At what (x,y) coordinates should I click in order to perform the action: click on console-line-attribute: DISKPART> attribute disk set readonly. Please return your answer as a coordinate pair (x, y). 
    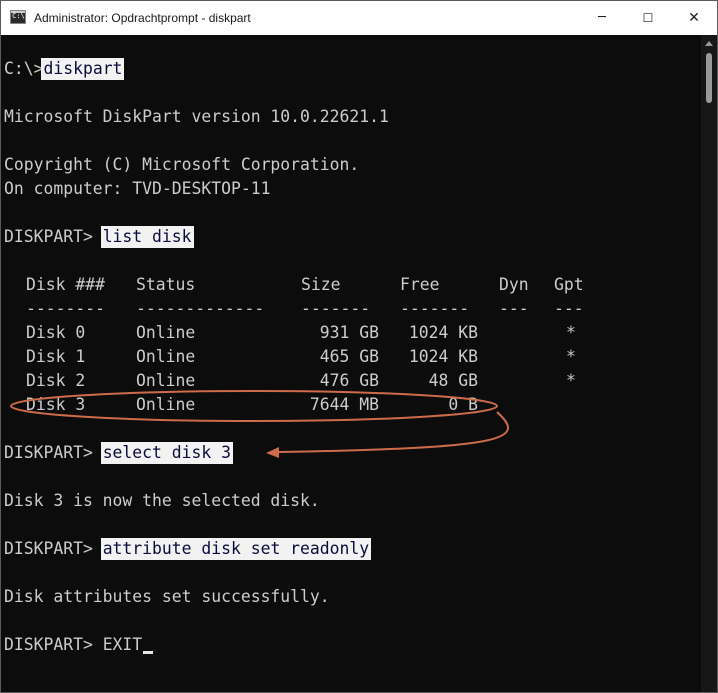
    Looking at the image, I should click on (188, 549).